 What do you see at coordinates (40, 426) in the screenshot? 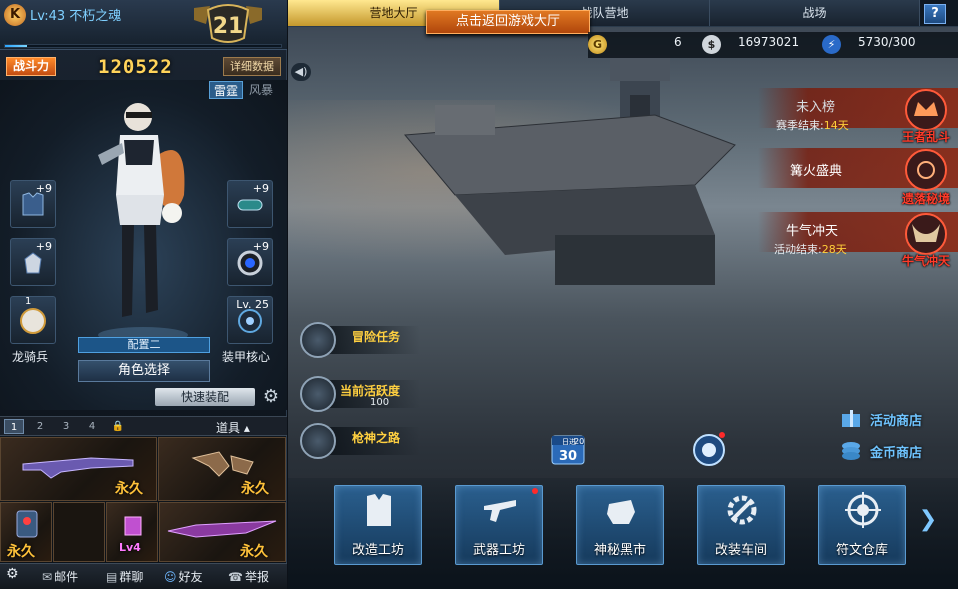
I see `weapon-tab-2: 2` at bounding box center [40, 426].